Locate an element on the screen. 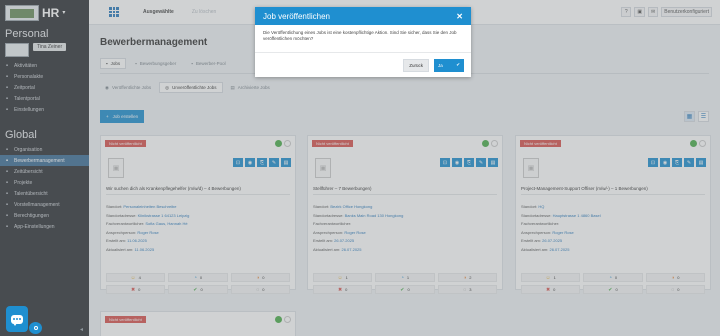 The height and width of the screenshot is (336, 720). back-button: Zurück is located at coordinates (416, 65).